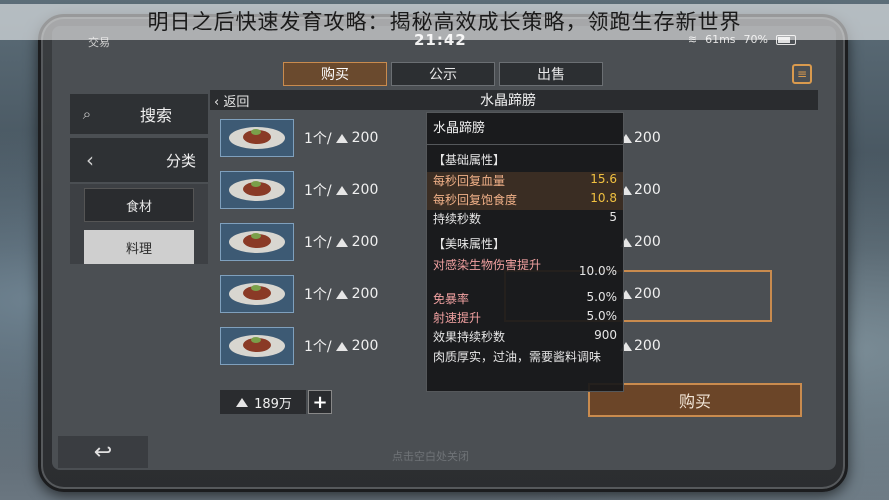 This screenshot has height=500, width=889. What do you see at coordinates (613, 217) in the screenshot?
I see `attr-value: 5` at bounding box center [613, 217].